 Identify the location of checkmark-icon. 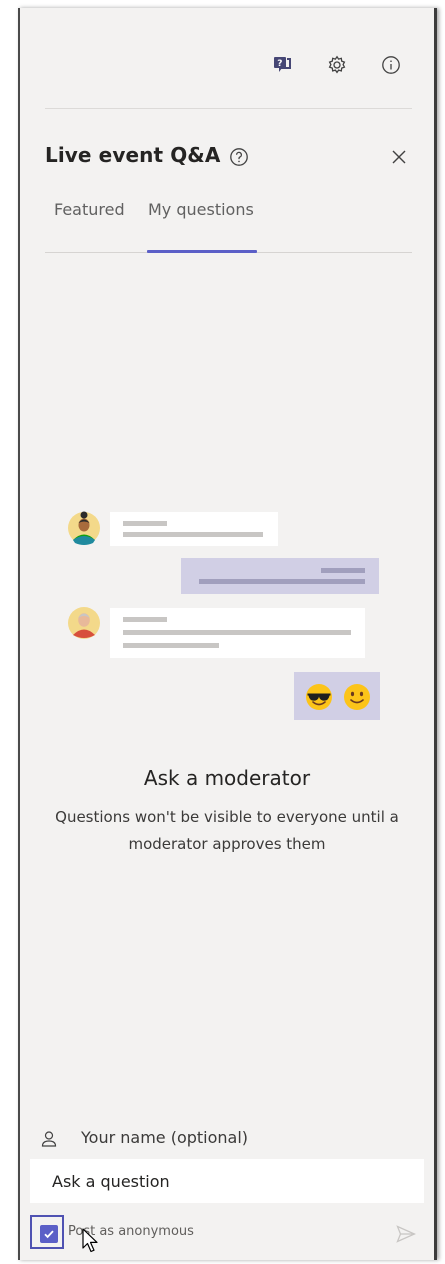
(49, 1234).